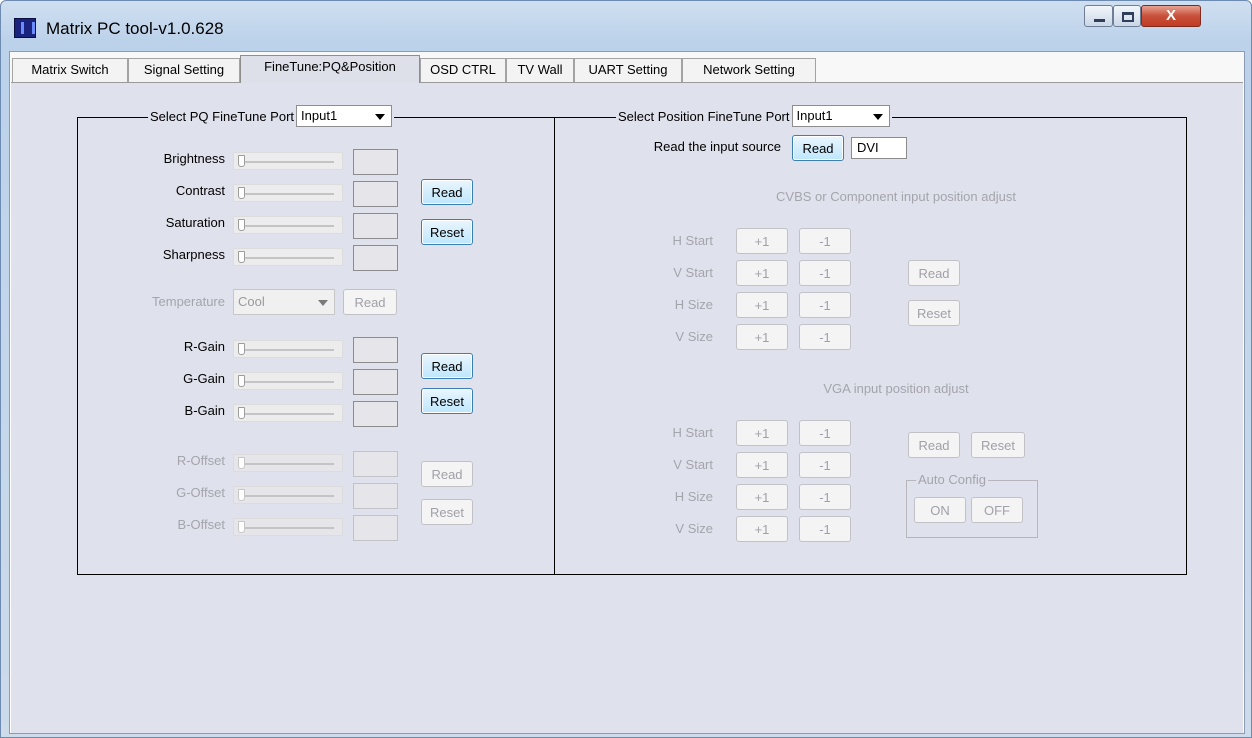 This screenshot has height=738, width=1252. What do you see at coordinates (284, 302) in the screenshot?
I see `temperature-select: Cool` at bounding box center [284, 302].